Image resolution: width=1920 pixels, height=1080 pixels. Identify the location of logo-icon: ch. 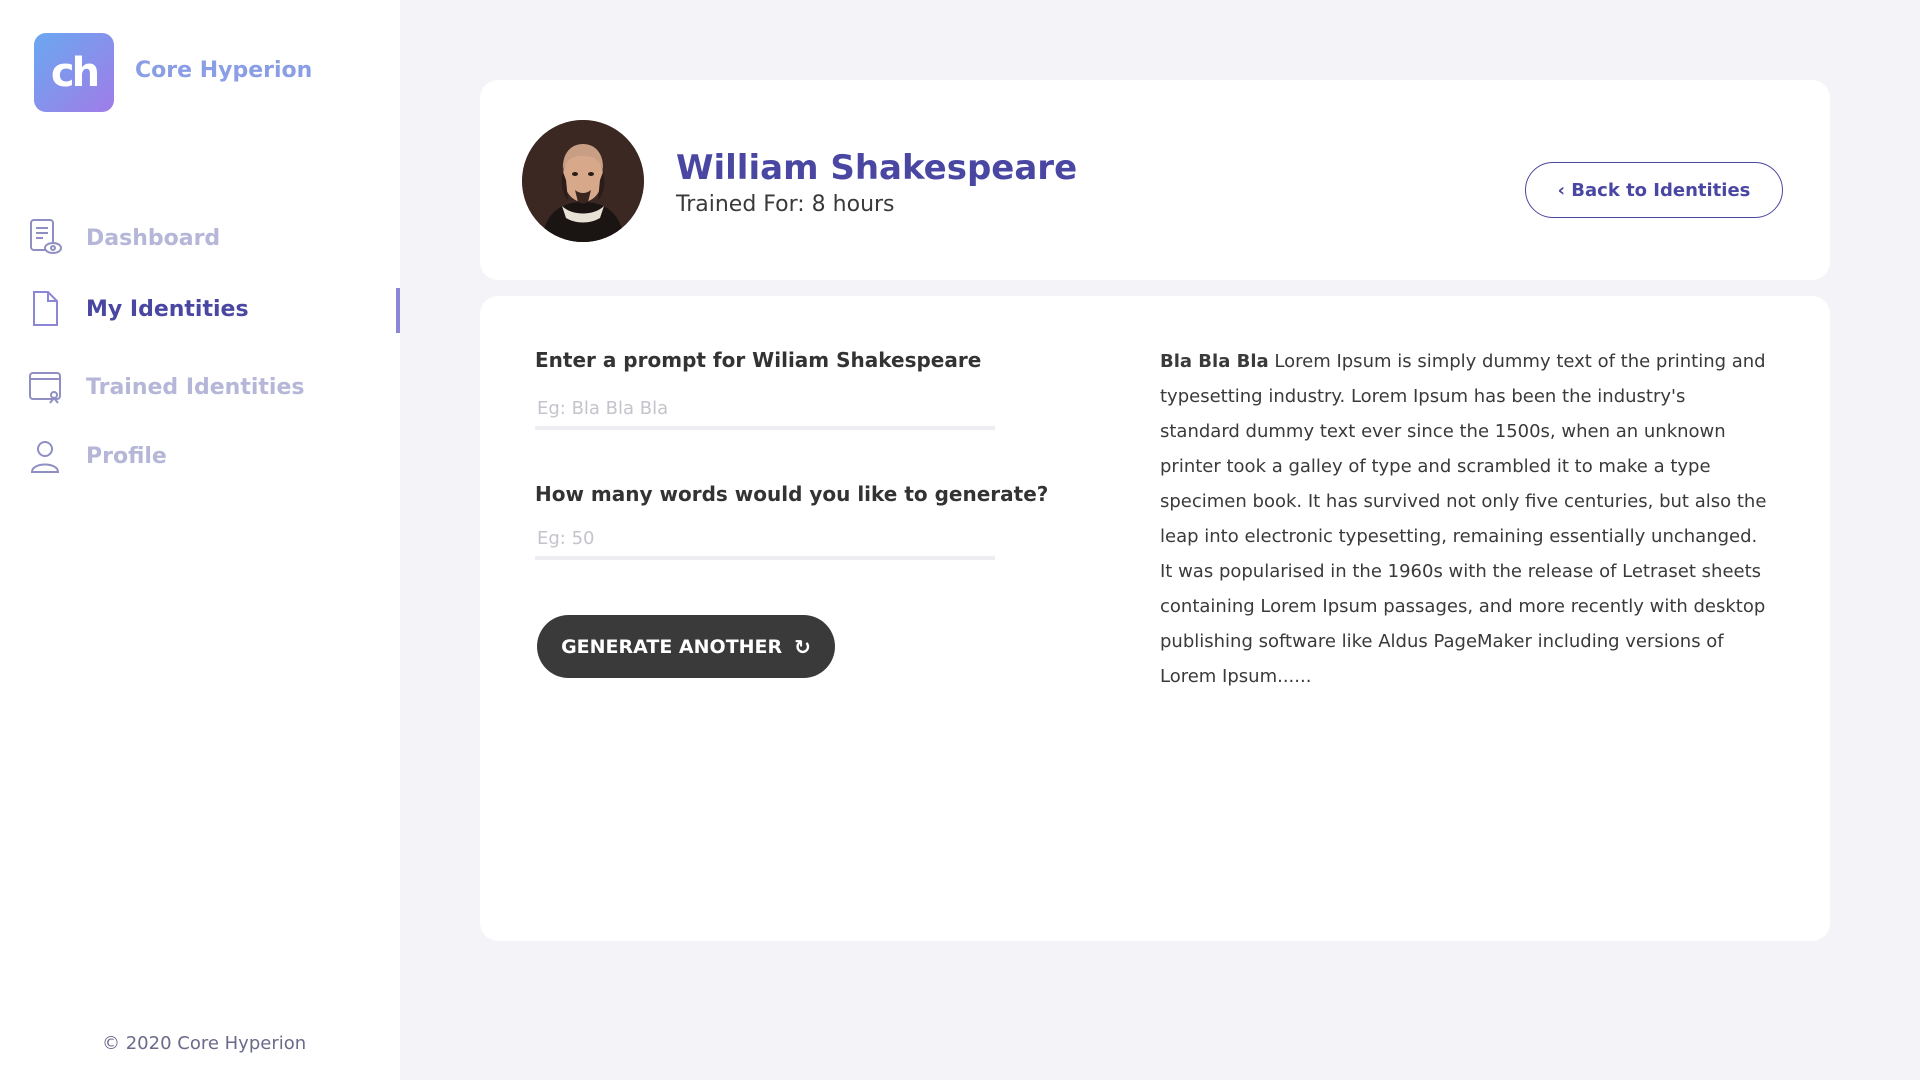
(74, 72).